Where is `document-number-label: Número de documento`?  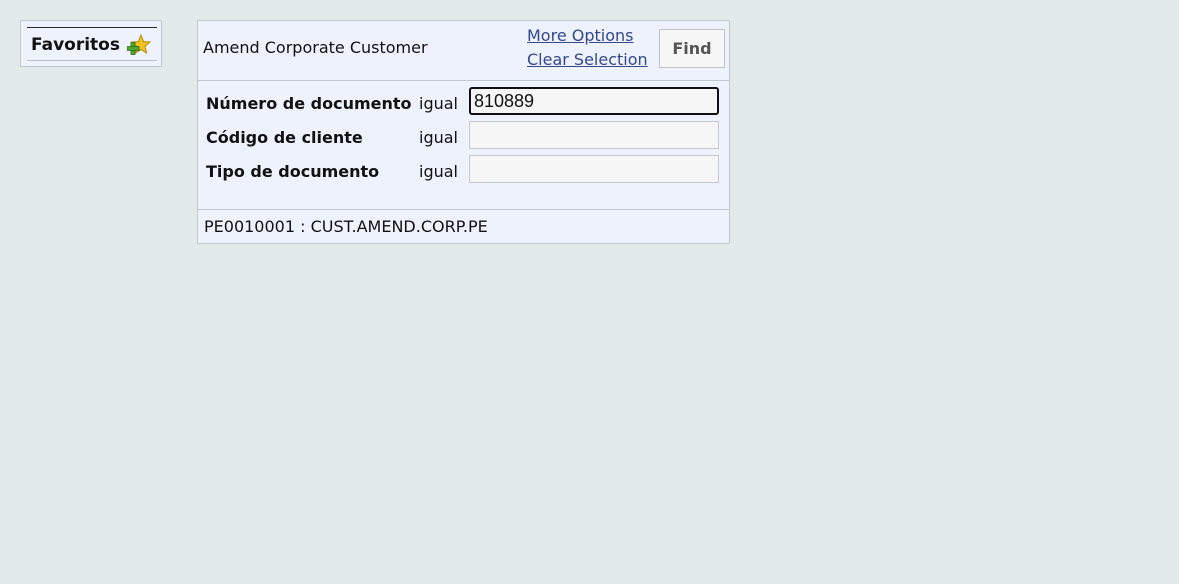
document-number-label: Número de documento is located at coordinates (309, 103).